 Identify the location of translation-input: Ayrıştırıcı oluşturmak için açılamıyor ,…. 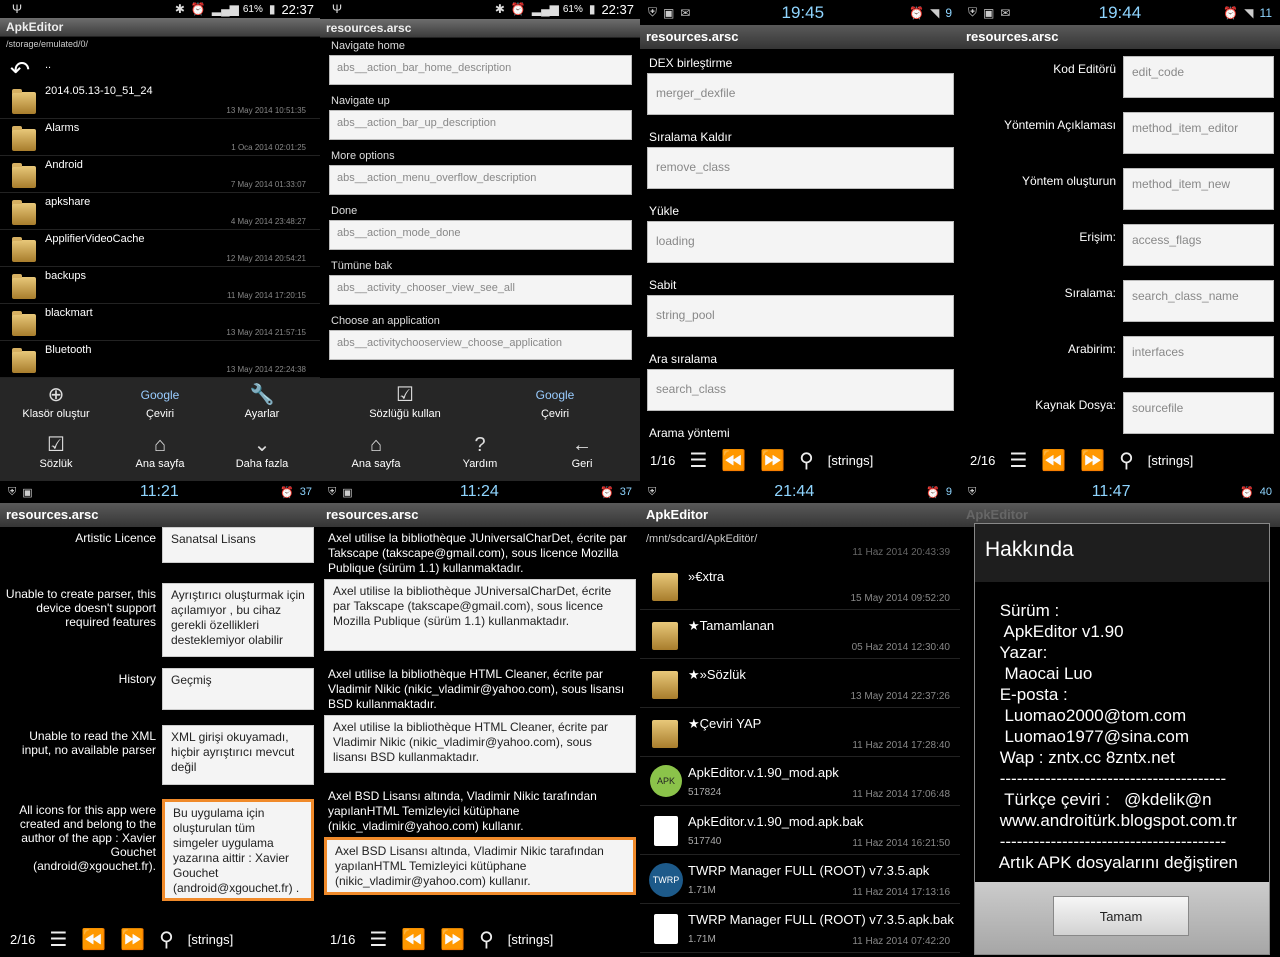
(238, 620).